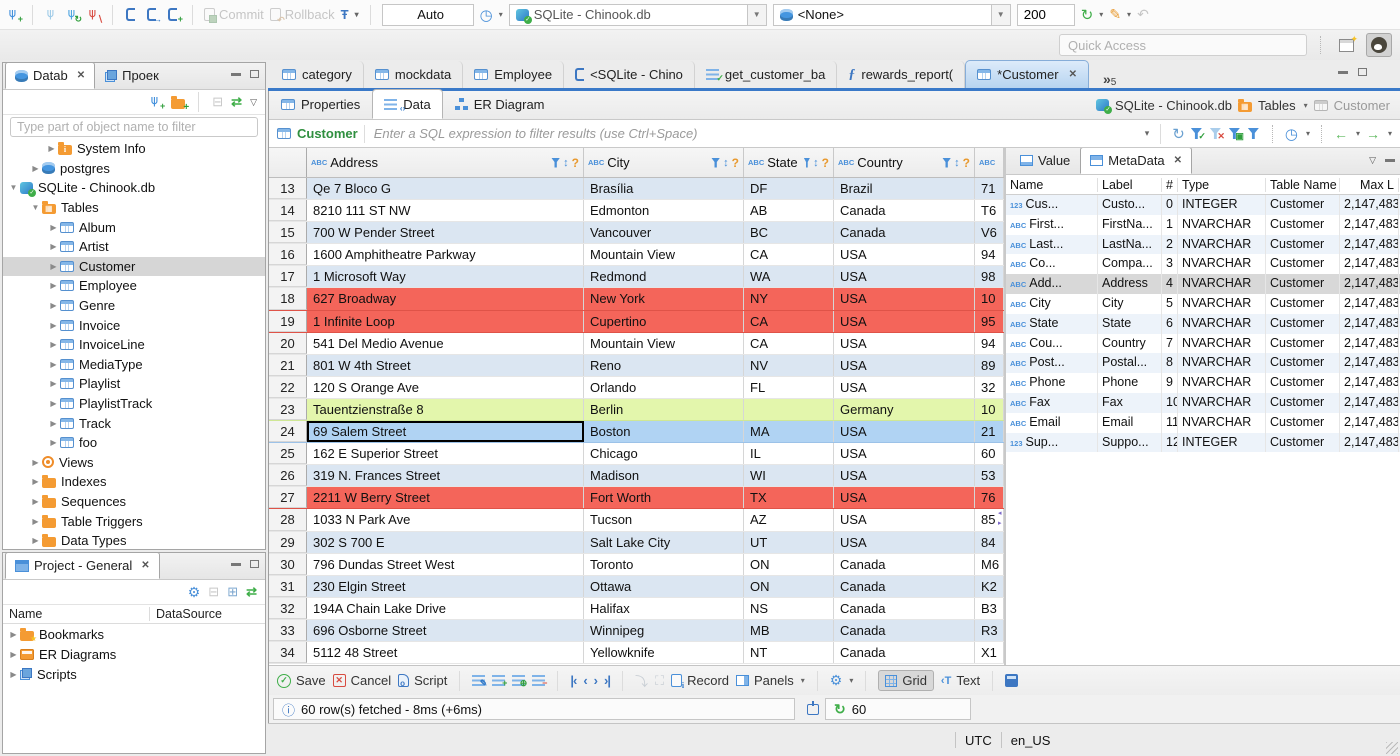 This screenshot has height=756, width=1400. Describe the element at coordinates (134, 345) in the screenshot. I see `tree-item-invoiceline: ▶ InvoiceLine` at that location.